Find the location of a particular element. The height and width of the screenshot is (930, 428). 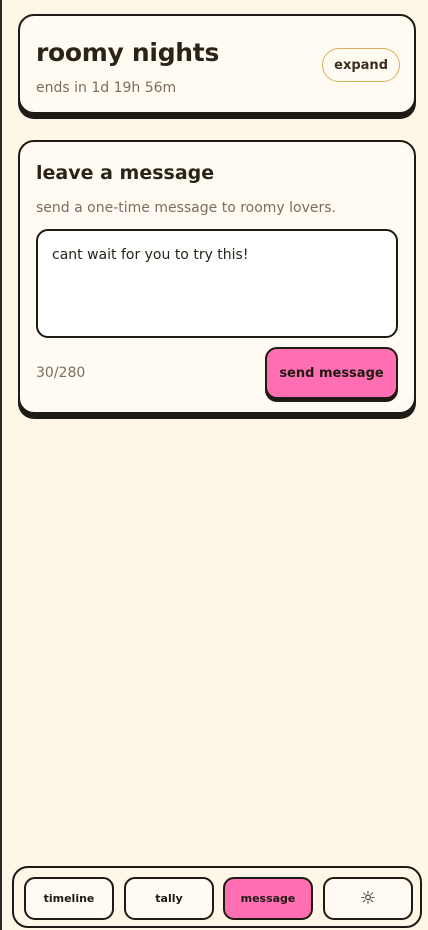

character-counter: 30/280 is located at coordinates (61, 373).